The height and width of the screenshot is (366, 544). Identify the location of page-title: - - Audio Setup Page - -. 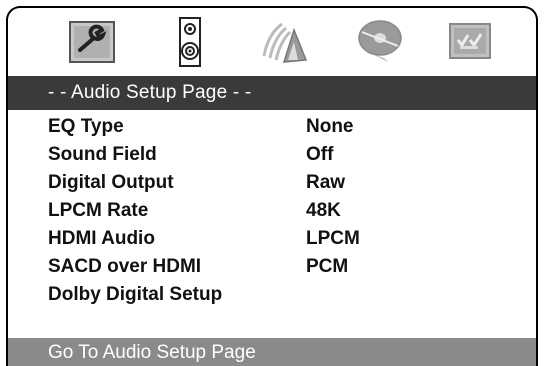
(150, 92).